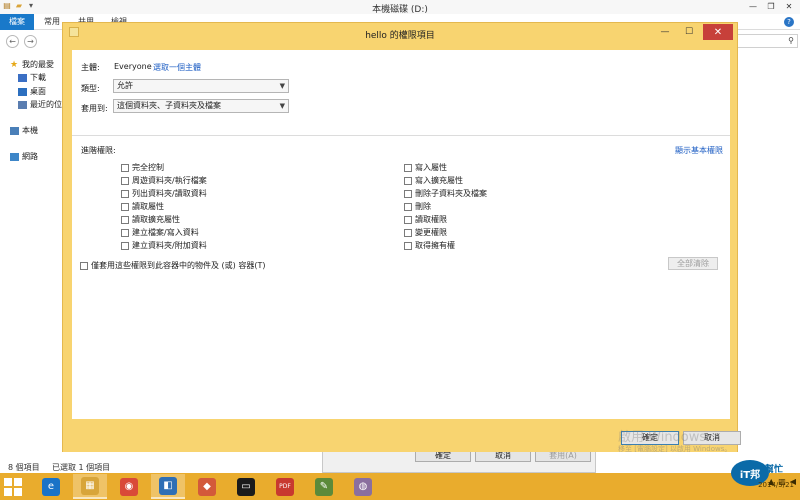  I want to click on permission-checkbox-row: 取得擁有權, so click(429, 245).